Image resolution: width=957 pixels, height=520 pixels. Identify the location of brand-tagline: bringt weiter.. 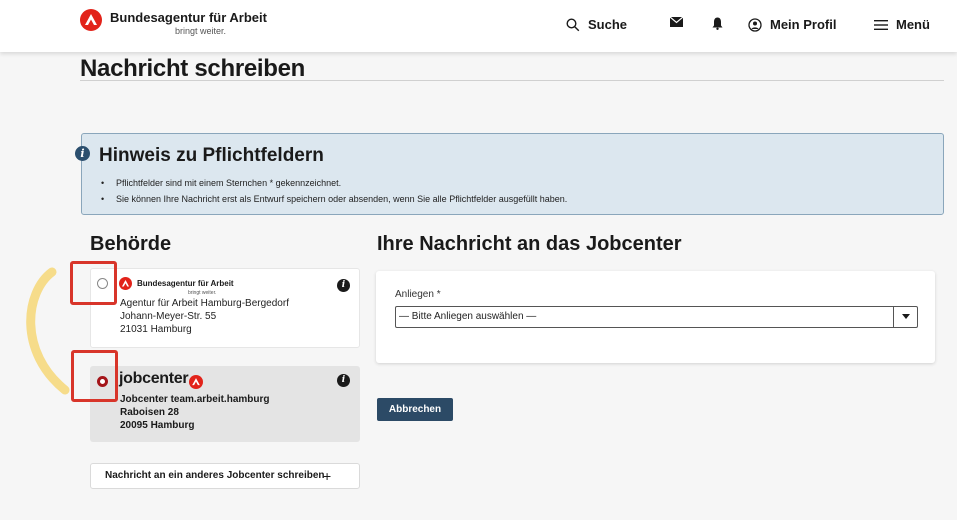
(201, 31).